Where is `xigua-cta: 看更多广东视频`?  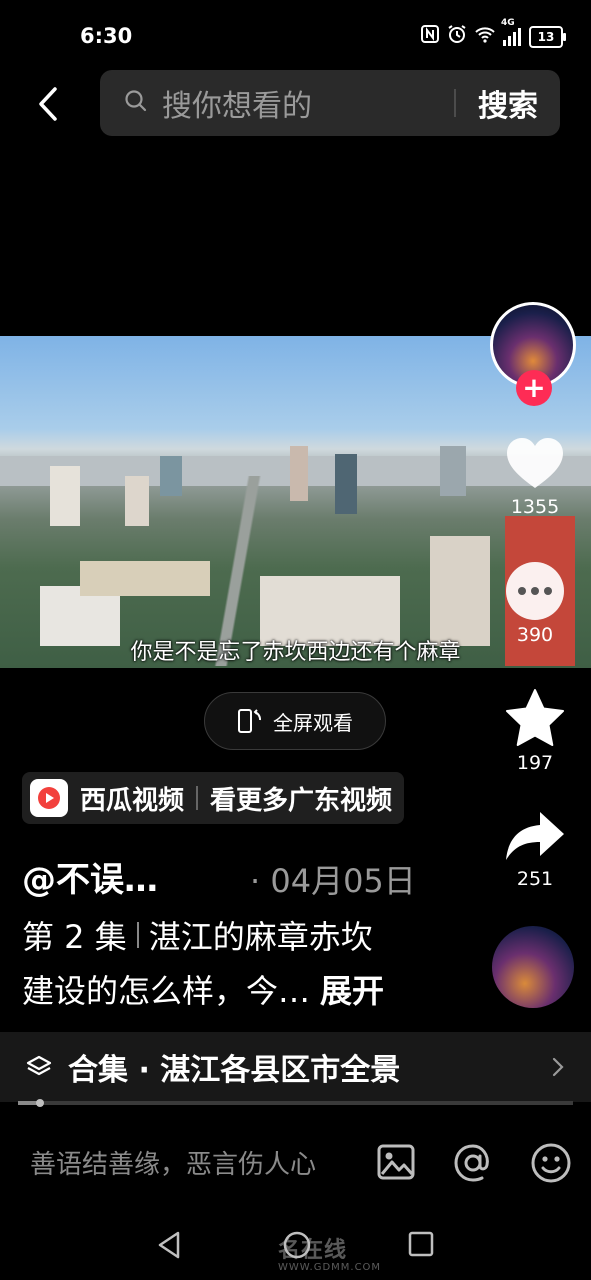 xigua-cta: 看更多广东视频 is located at coordinates (301, 800).